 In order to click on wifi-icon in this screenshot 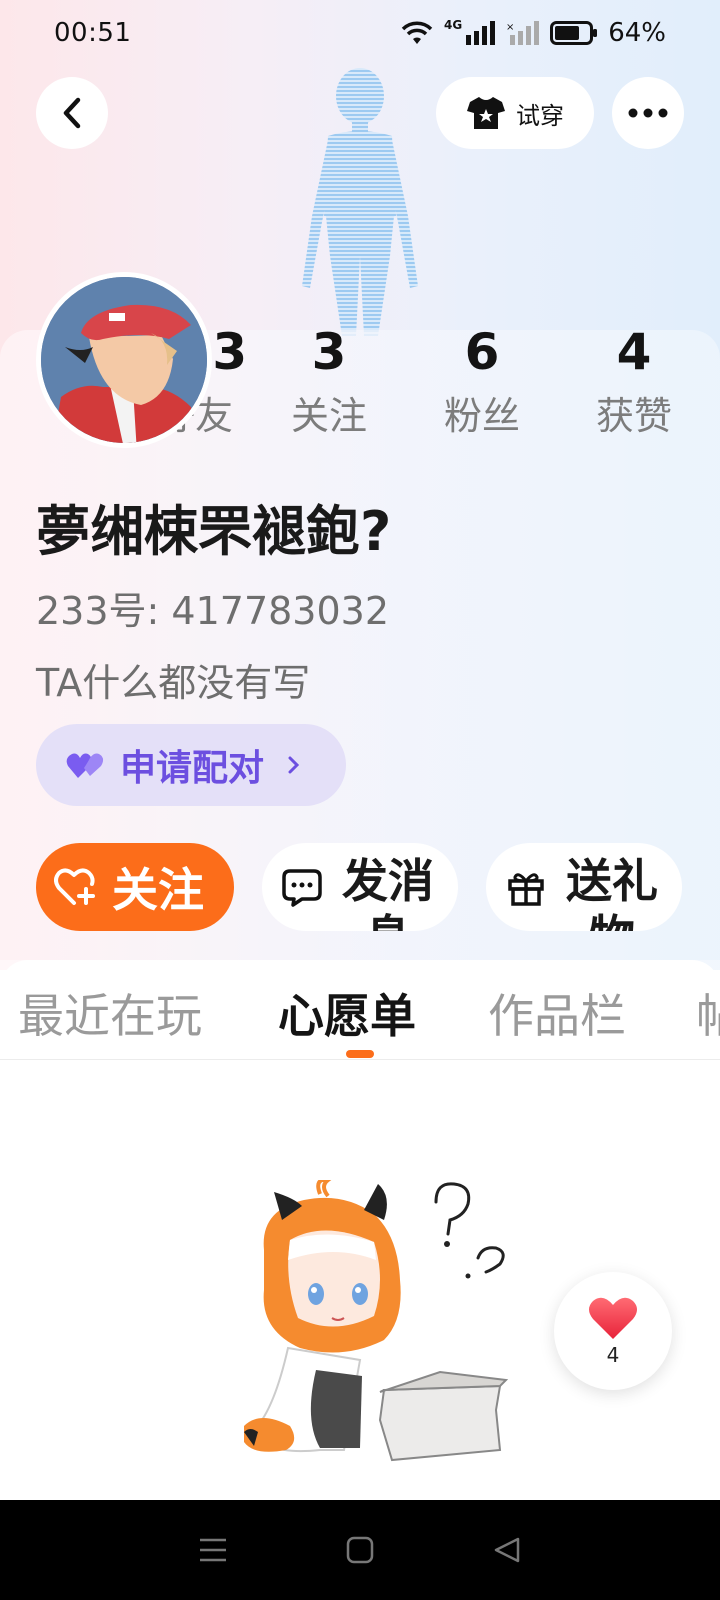, I will do `click(417, 32)`.